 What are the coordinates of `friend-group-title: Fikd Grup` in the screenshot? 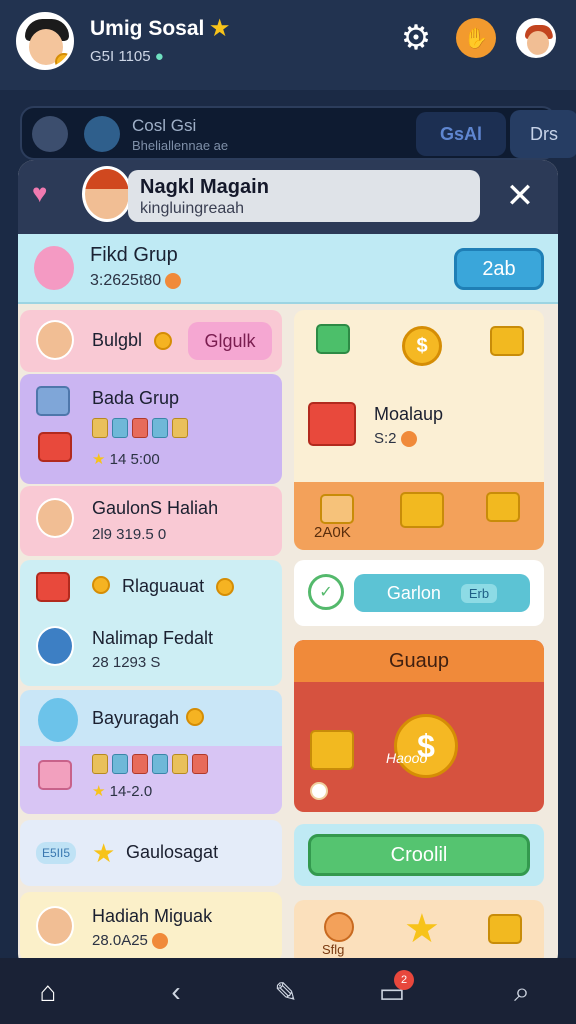 It's located at (134, 255).